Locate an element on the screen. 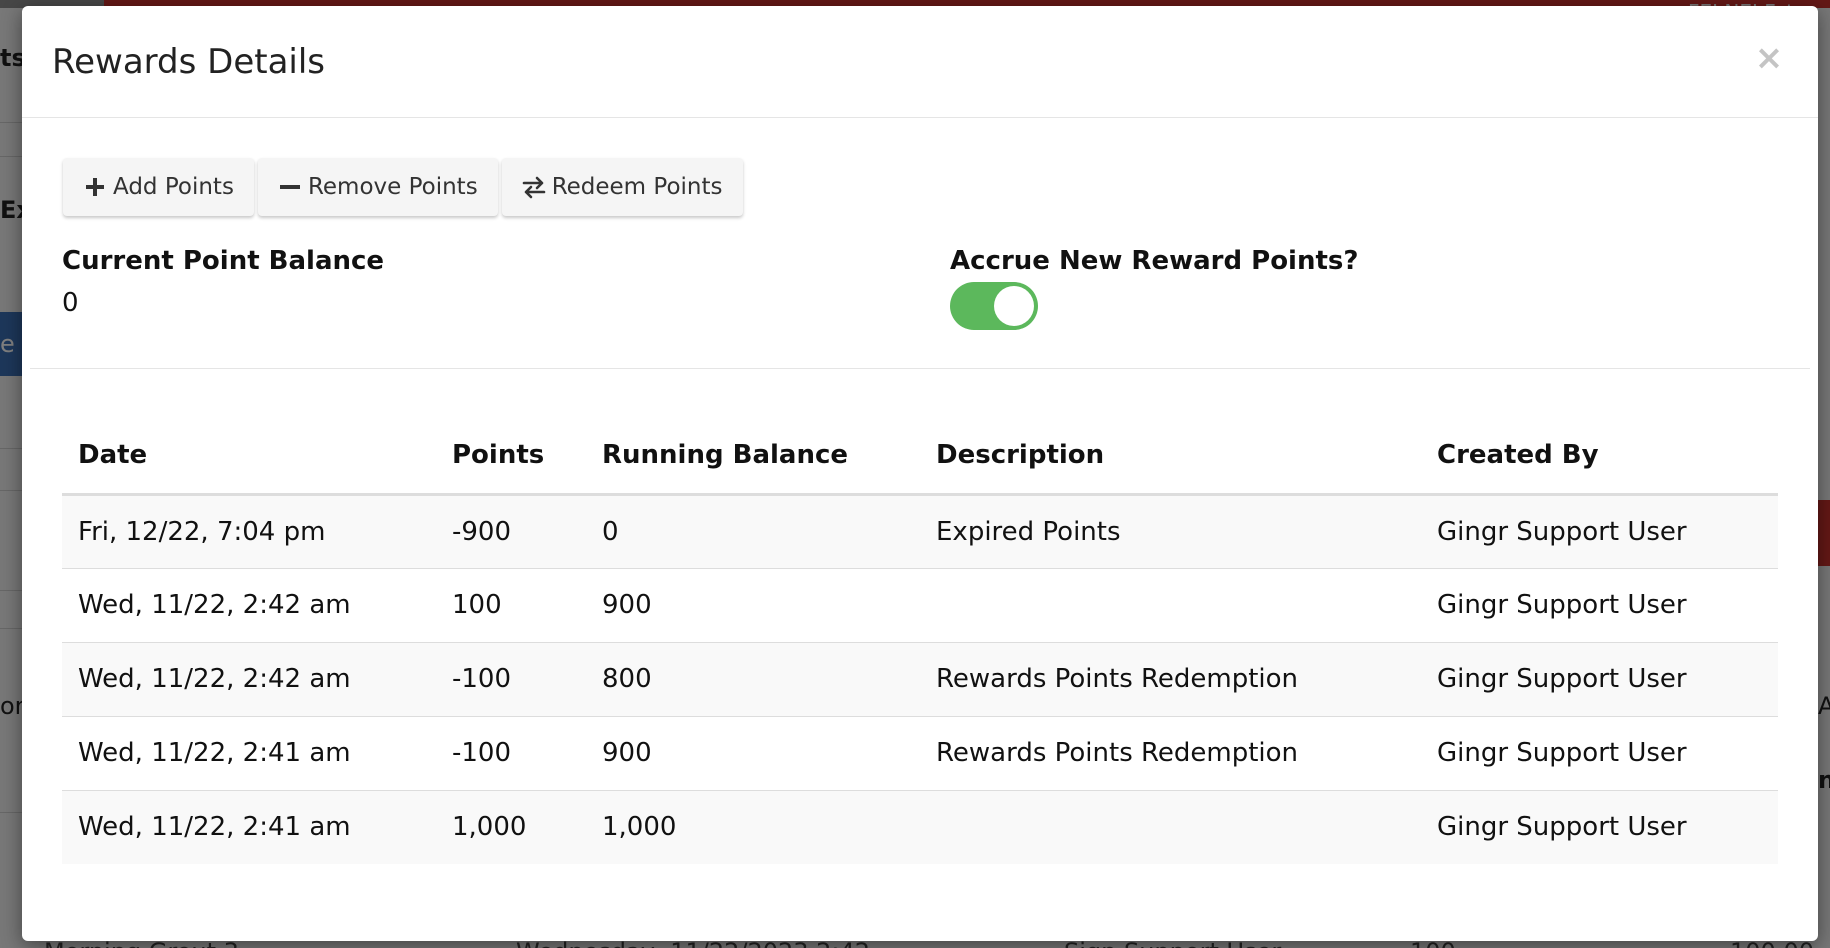  column-header-description: Description is located at coordinates (1170, 457).